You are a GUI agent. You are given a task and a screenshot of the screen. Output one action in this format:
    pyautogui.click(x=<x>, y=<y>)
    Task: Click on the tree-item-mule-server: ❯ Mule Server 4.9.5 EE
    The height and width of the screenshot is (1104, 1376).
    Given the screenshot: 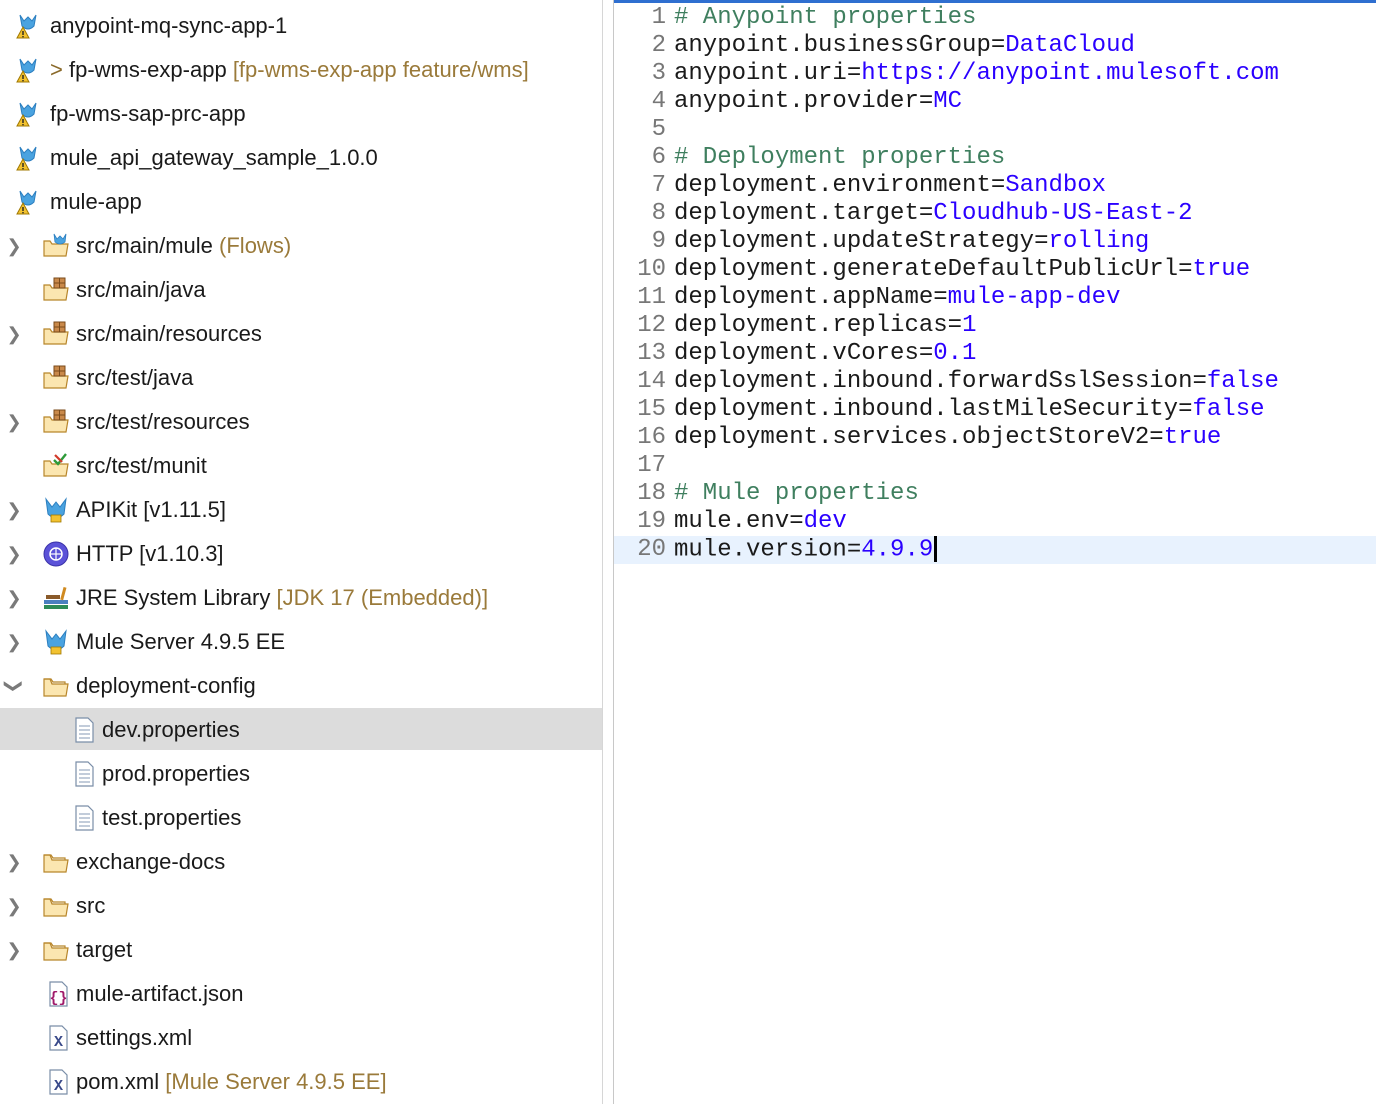 What is the action you would take?
    pyautogui.click(x=301, y=642)
    